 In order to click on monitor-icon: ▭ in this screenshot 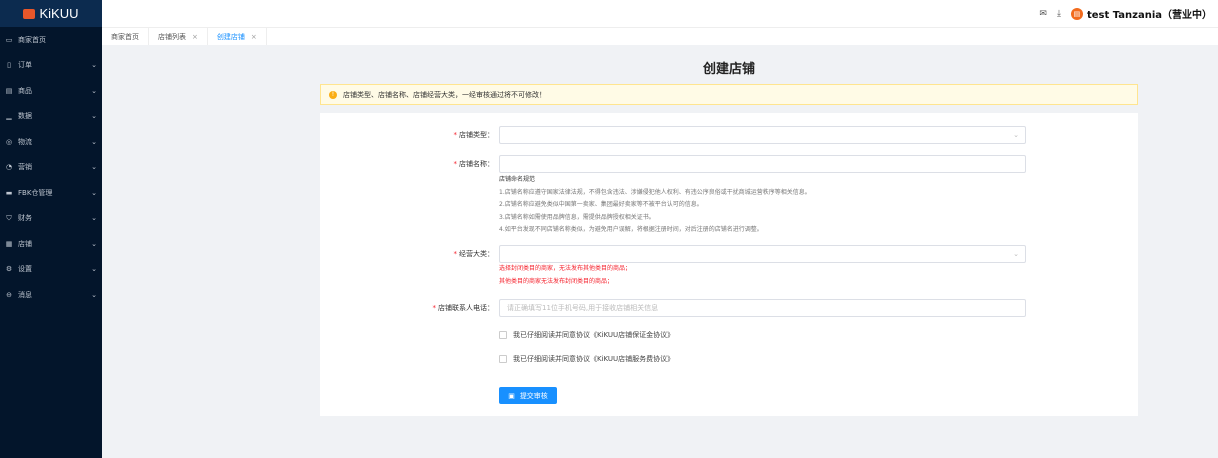, I will do `click(9, 39)`.